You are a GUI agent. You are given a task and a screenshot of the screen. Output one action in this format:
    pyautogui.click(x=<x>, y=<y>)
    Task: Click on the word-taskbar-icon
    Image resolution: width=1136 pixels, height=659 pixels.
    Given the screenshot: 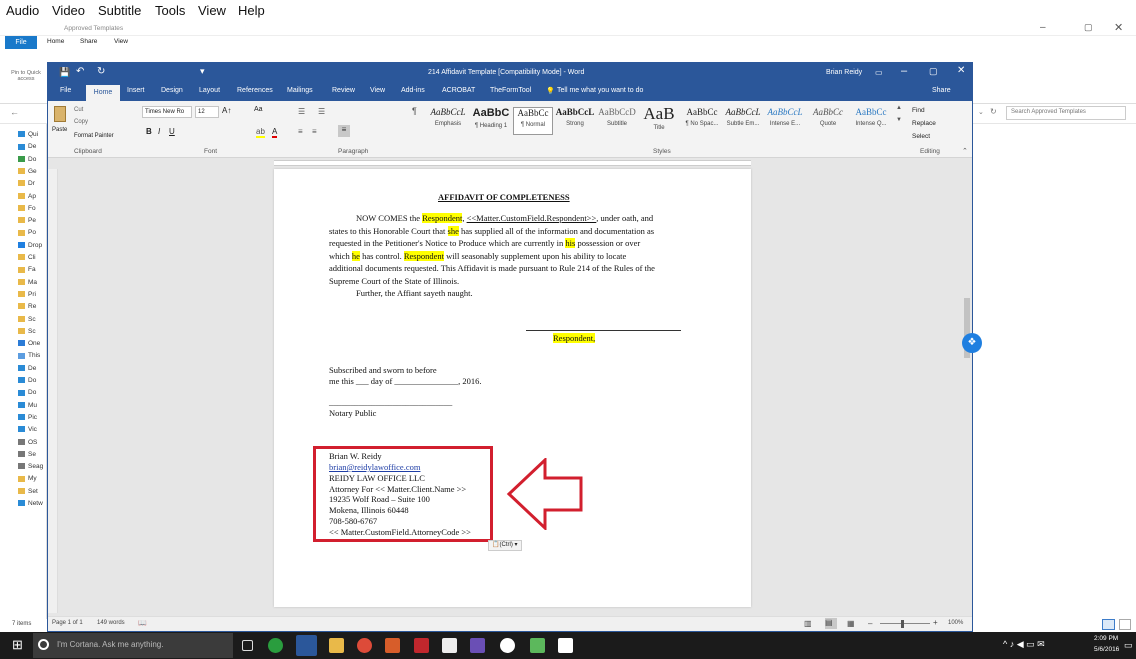 What is the action you would take?
    pyautogui.click(x=306, y=645)
    